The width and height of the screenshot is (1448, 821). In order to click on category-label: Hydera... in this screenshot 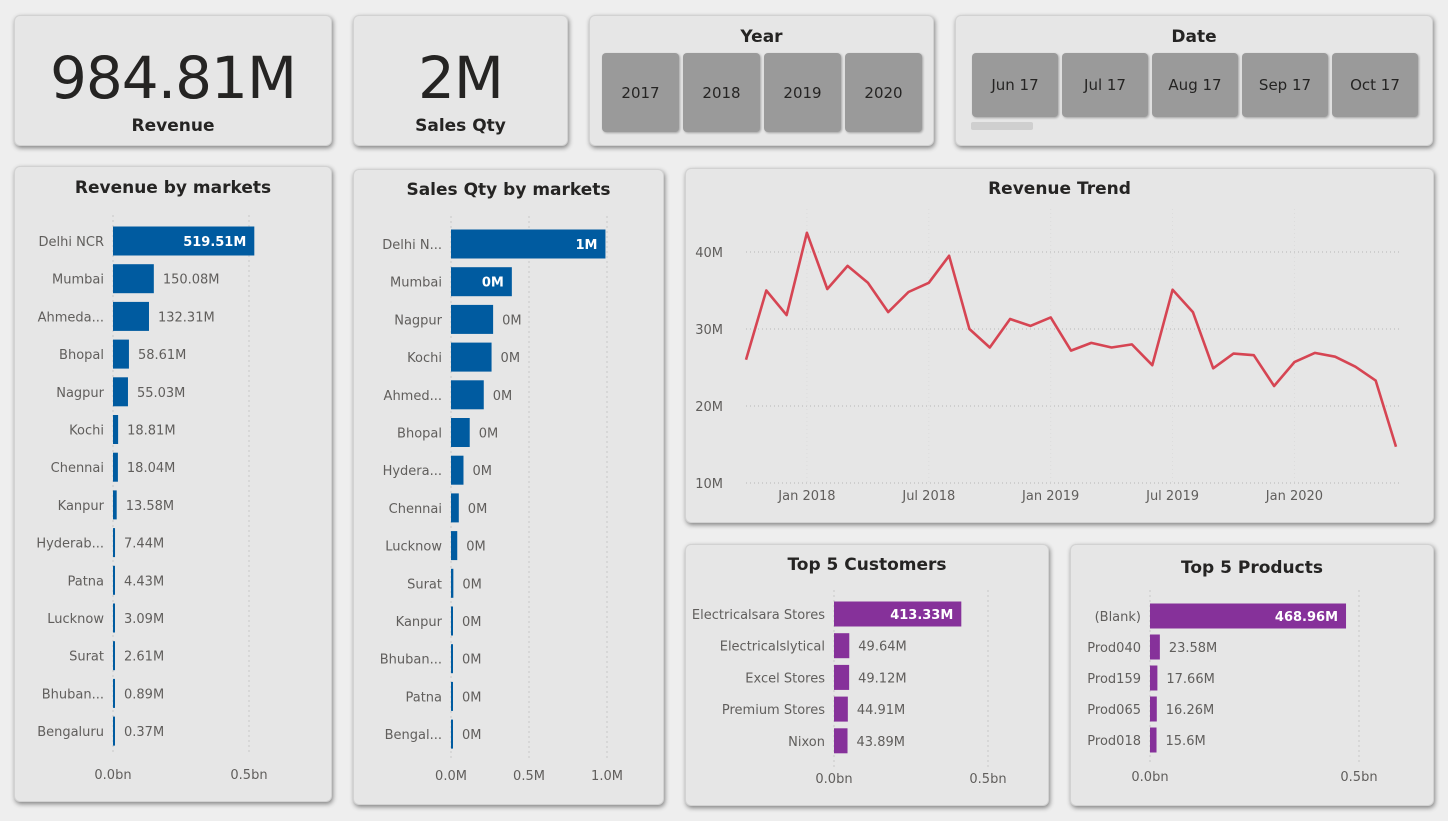, I will do `click(412, 471)`.